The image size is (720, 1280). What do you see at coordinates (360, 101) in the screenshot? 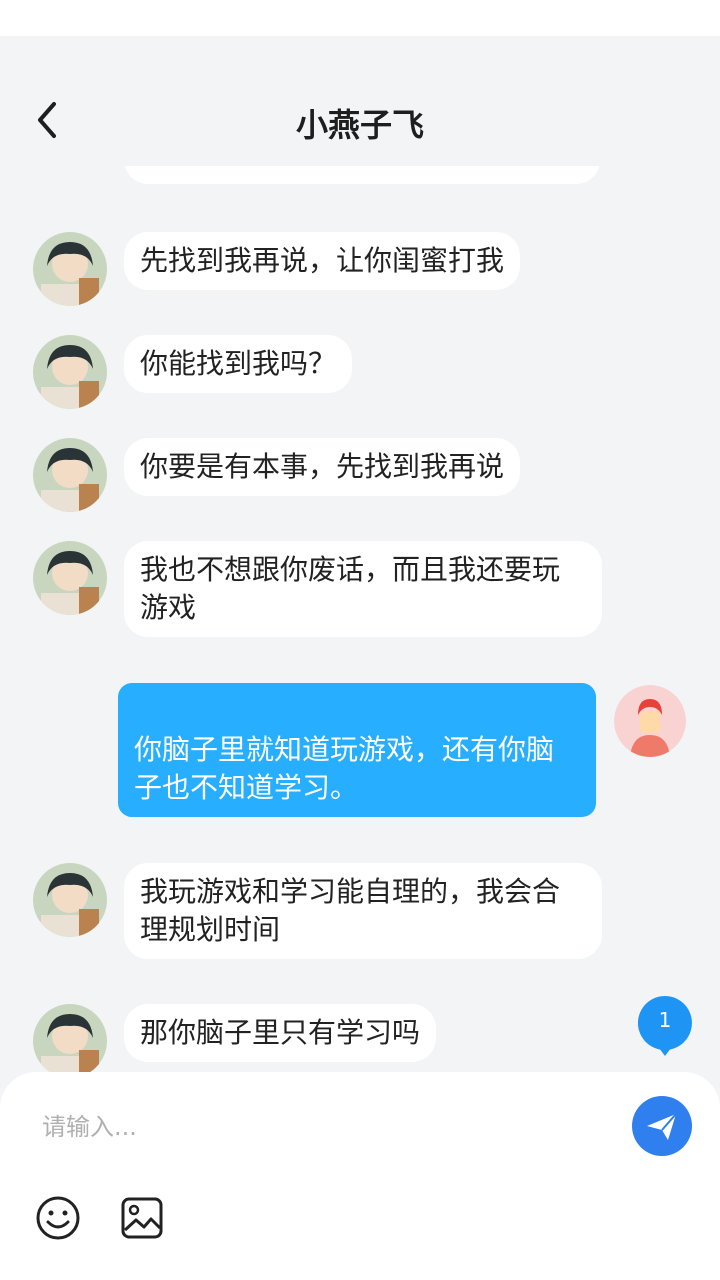
I see `chat-header: 小燕子飞` at bounding box center [360, 101].